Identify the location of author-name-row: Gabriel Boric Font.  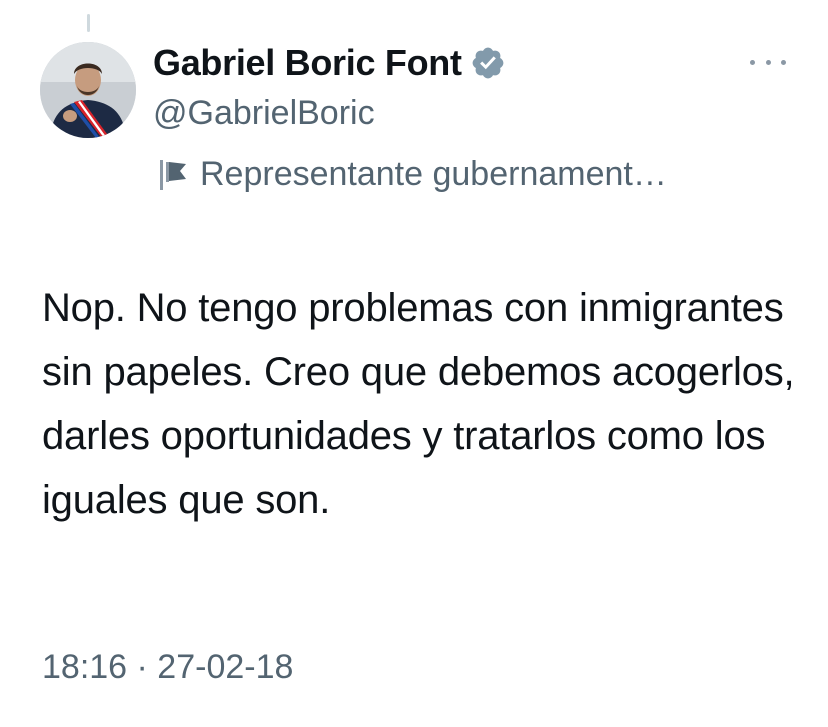
(329, 63).